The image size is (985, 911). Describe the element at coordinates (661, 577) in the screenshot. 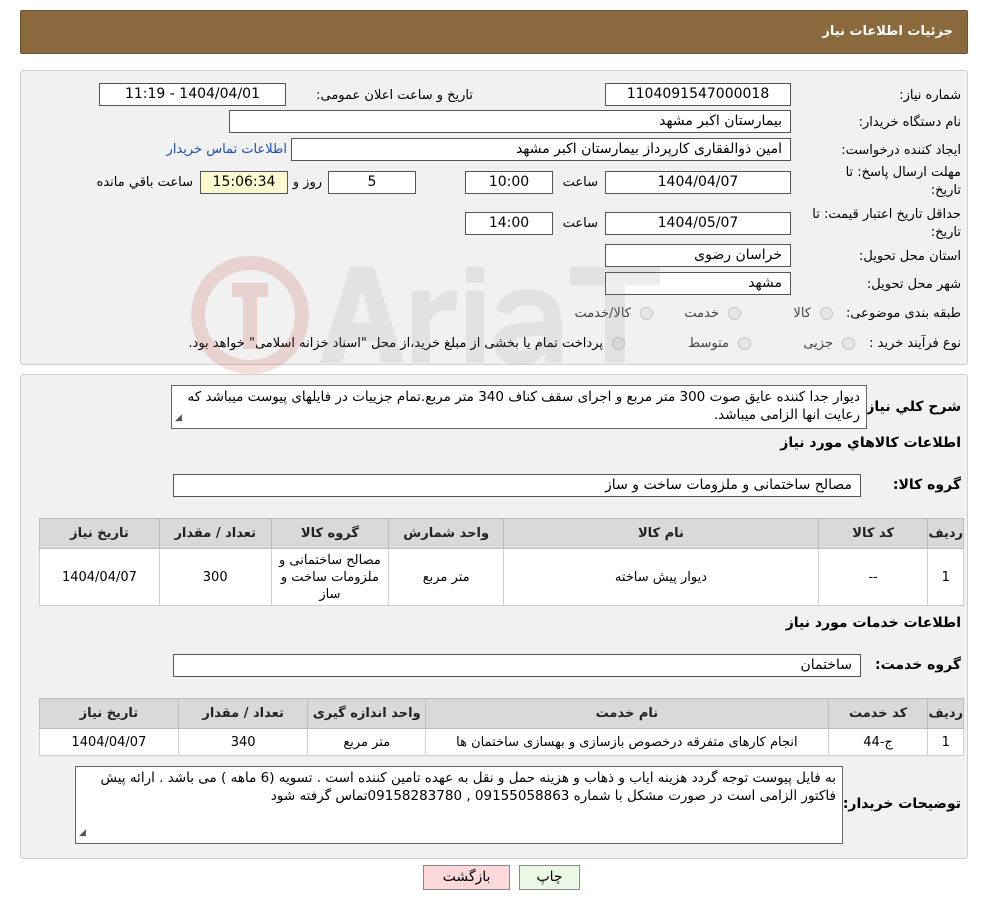

I see `goods-cell-name: دیوار پیش ساخته` at that location.